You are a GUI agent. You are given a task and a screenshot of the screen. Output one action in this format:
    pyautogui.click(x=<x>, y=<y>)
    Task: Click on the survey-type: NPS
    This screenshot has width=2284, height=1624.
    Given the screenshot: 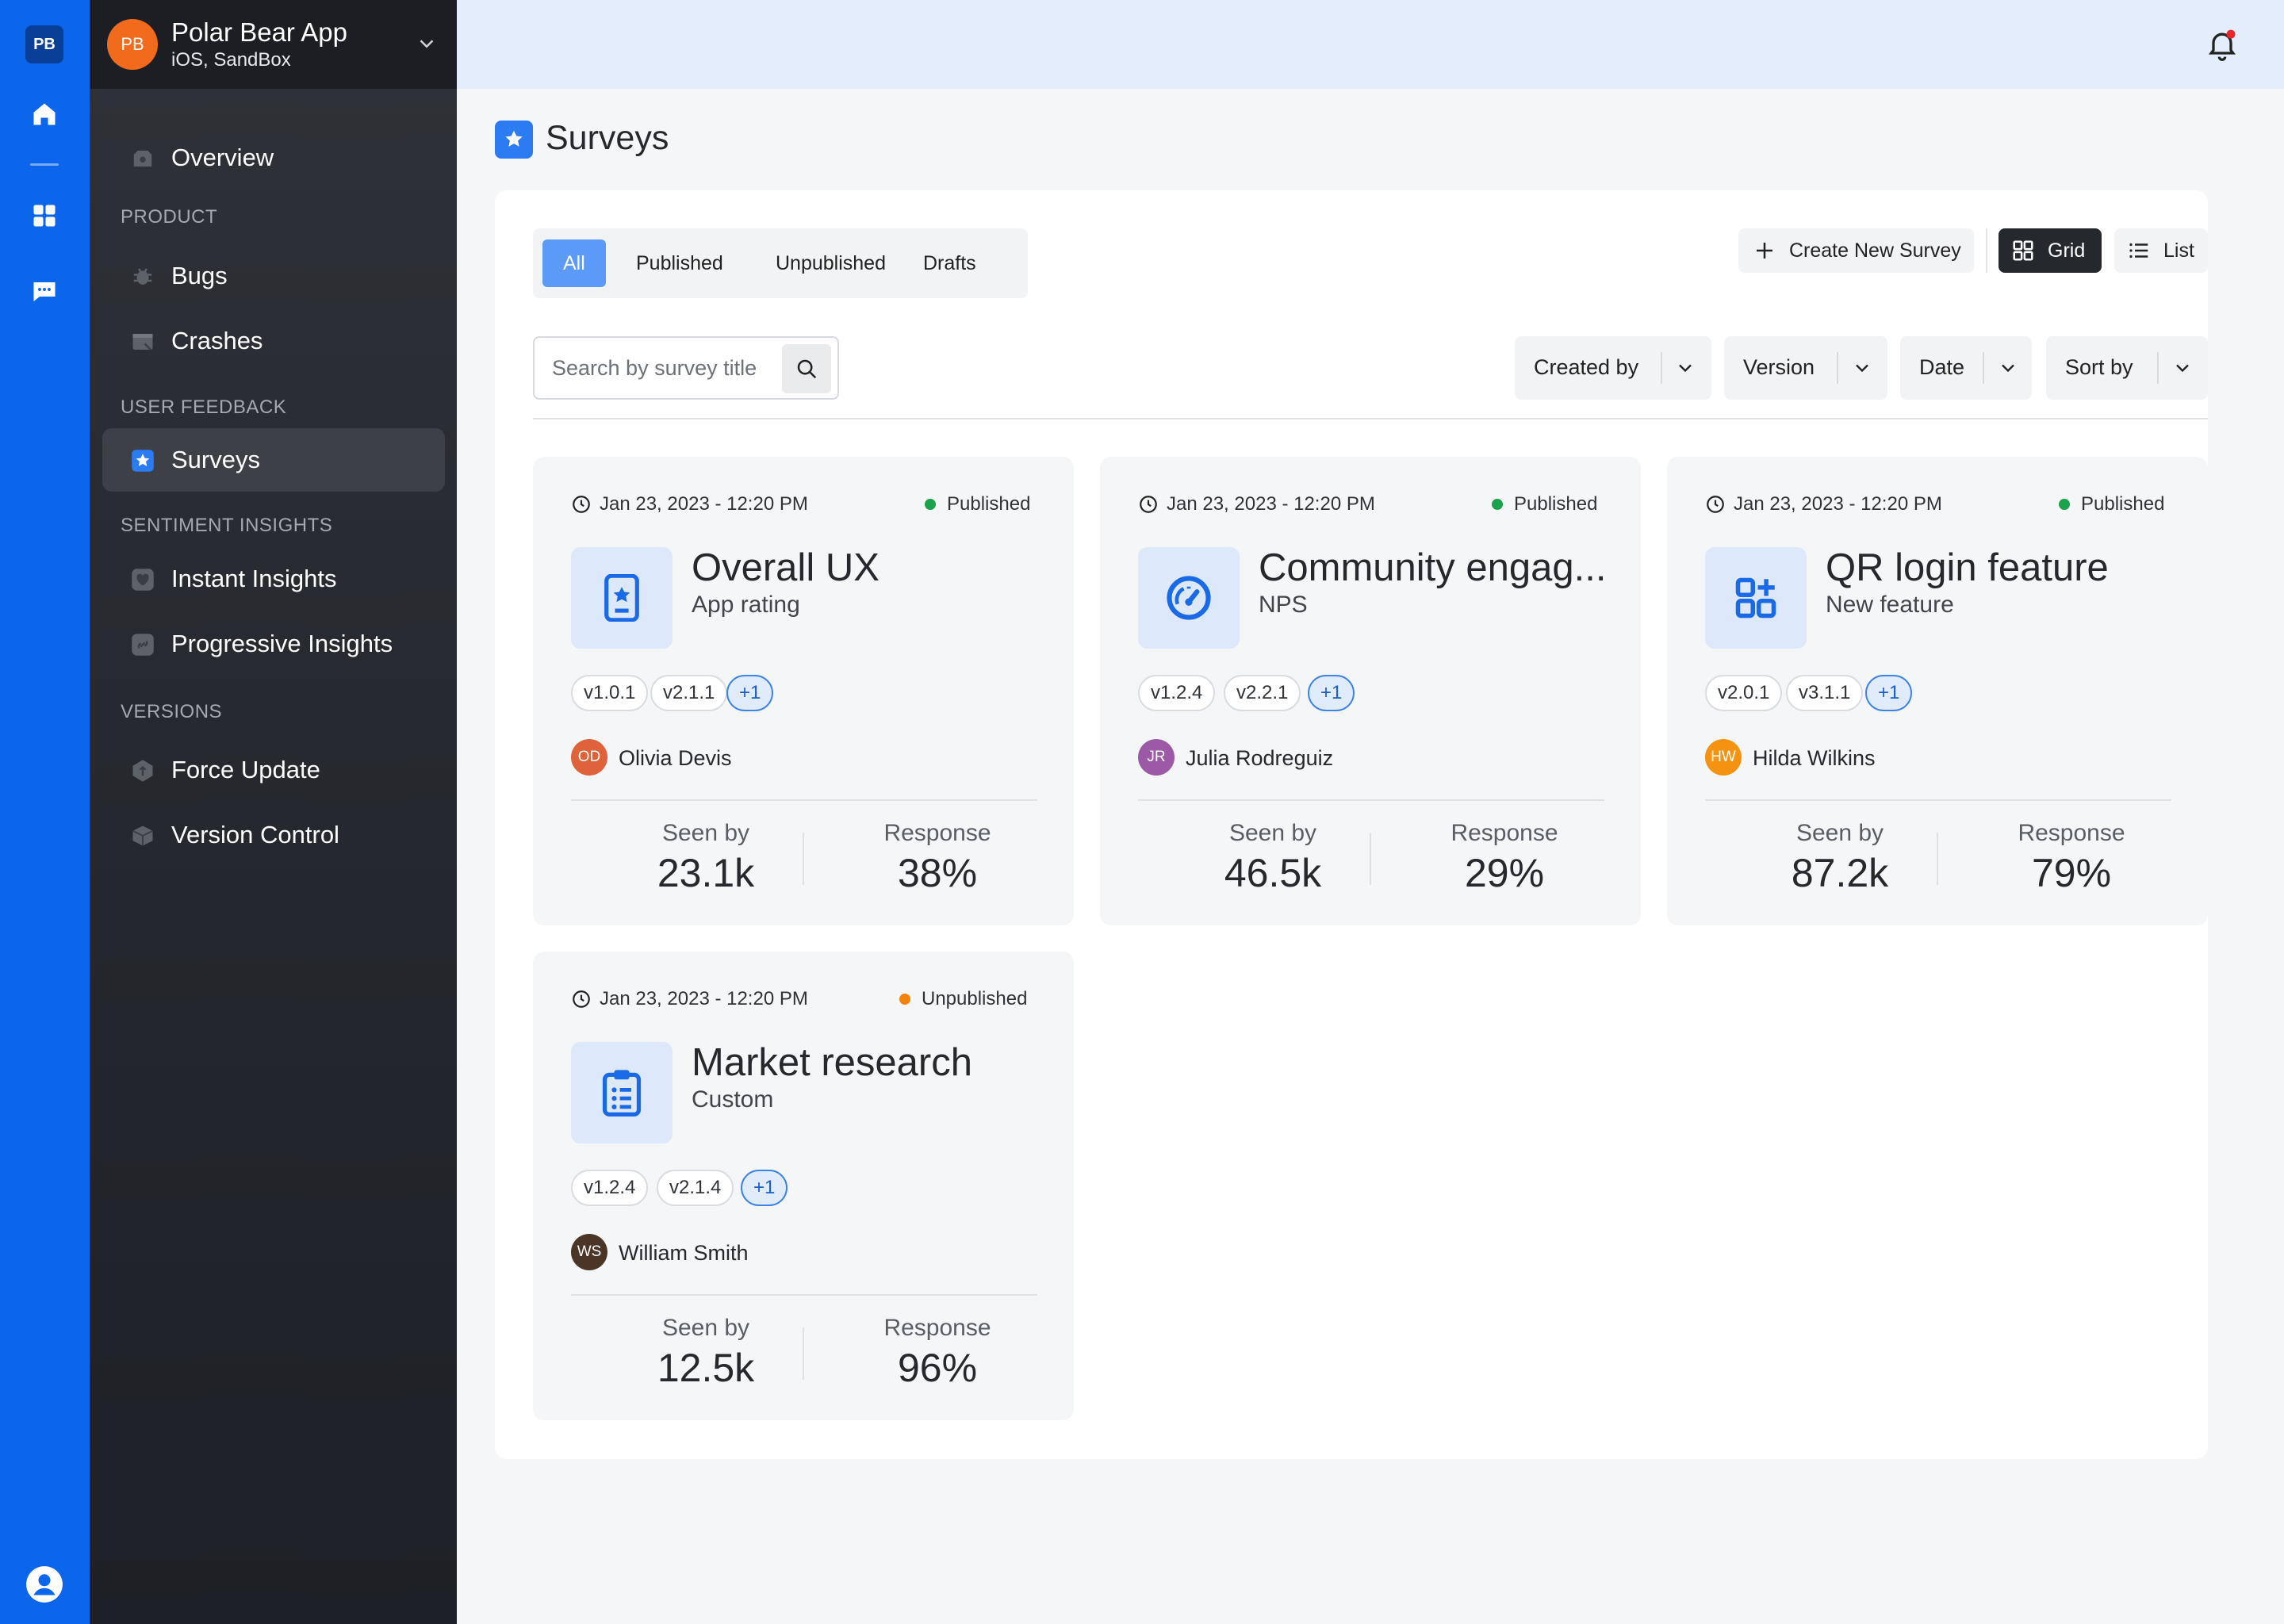 What is the action you would take?
    pyautogui.click(x=1283, y=605)
    